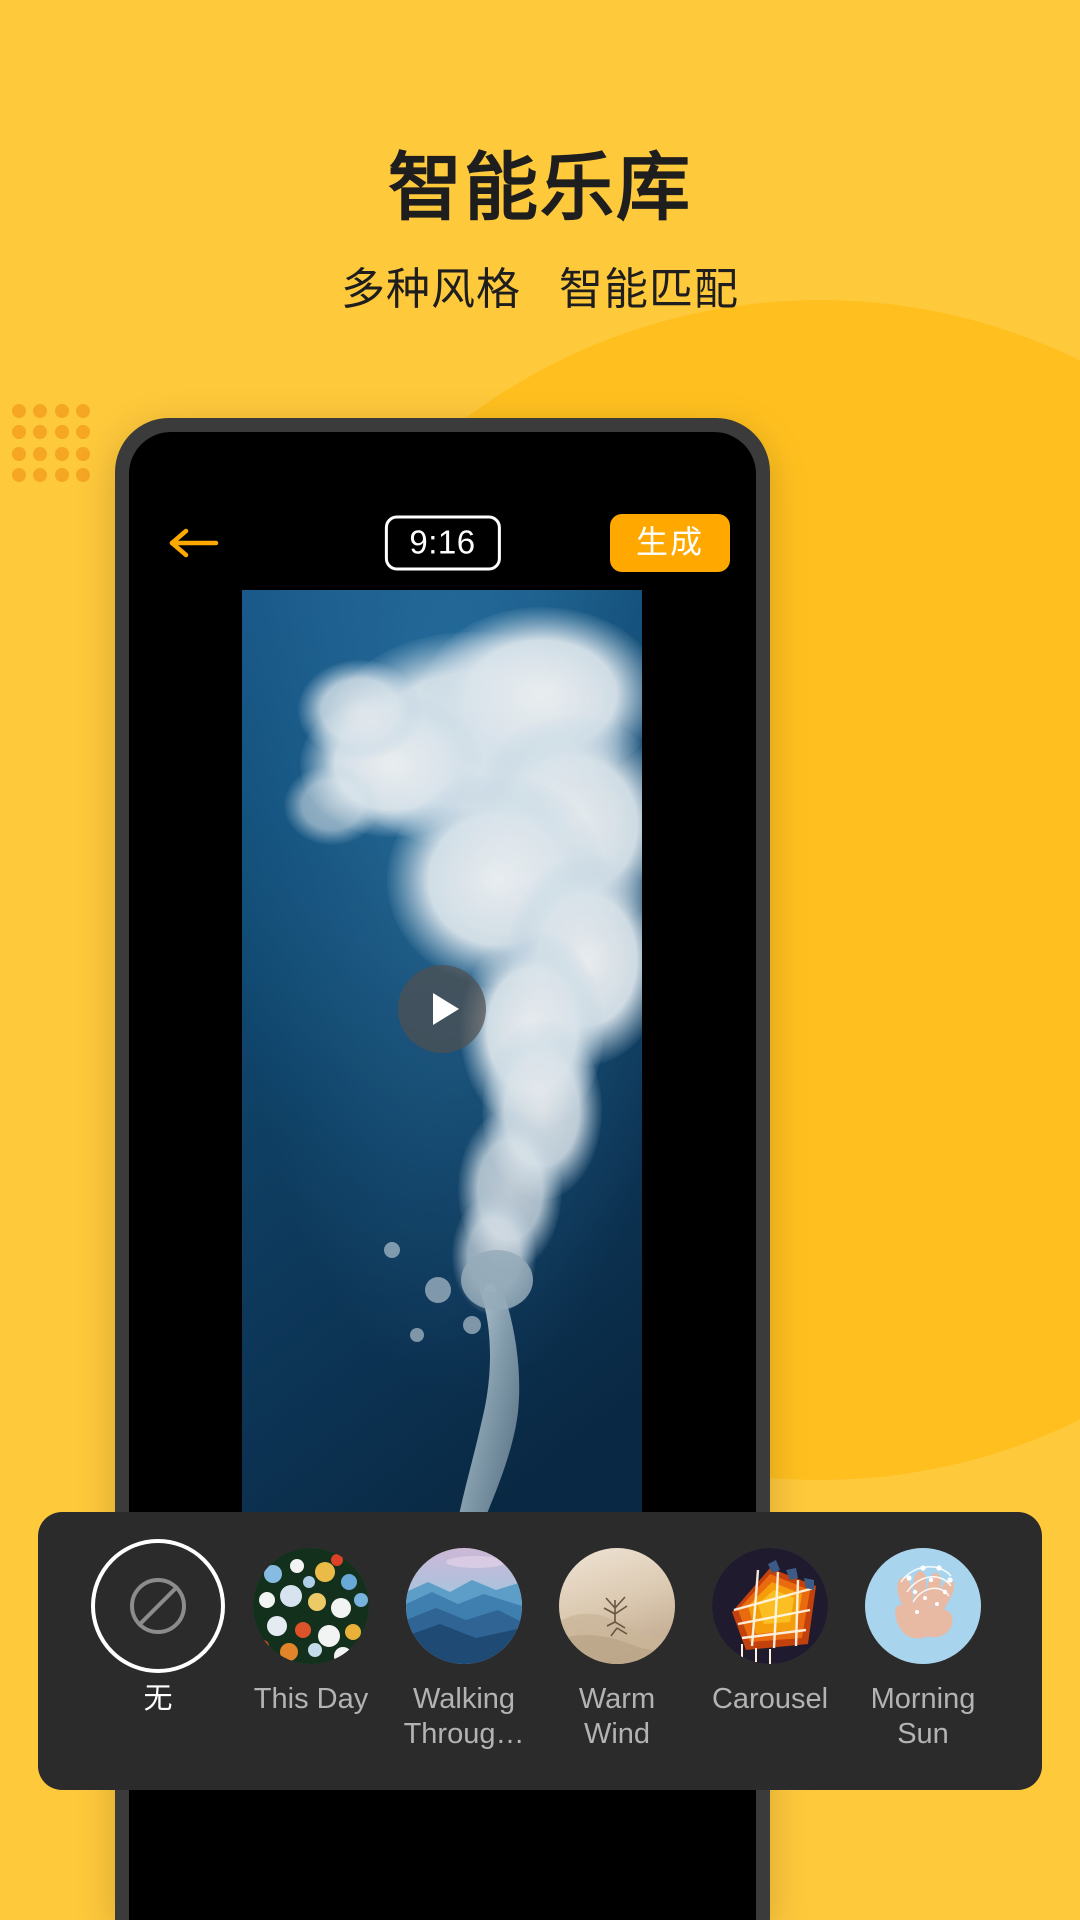 This screenshot has height=1920, width=1080. I want to click on carousel-thumb, so click(770, 1606).